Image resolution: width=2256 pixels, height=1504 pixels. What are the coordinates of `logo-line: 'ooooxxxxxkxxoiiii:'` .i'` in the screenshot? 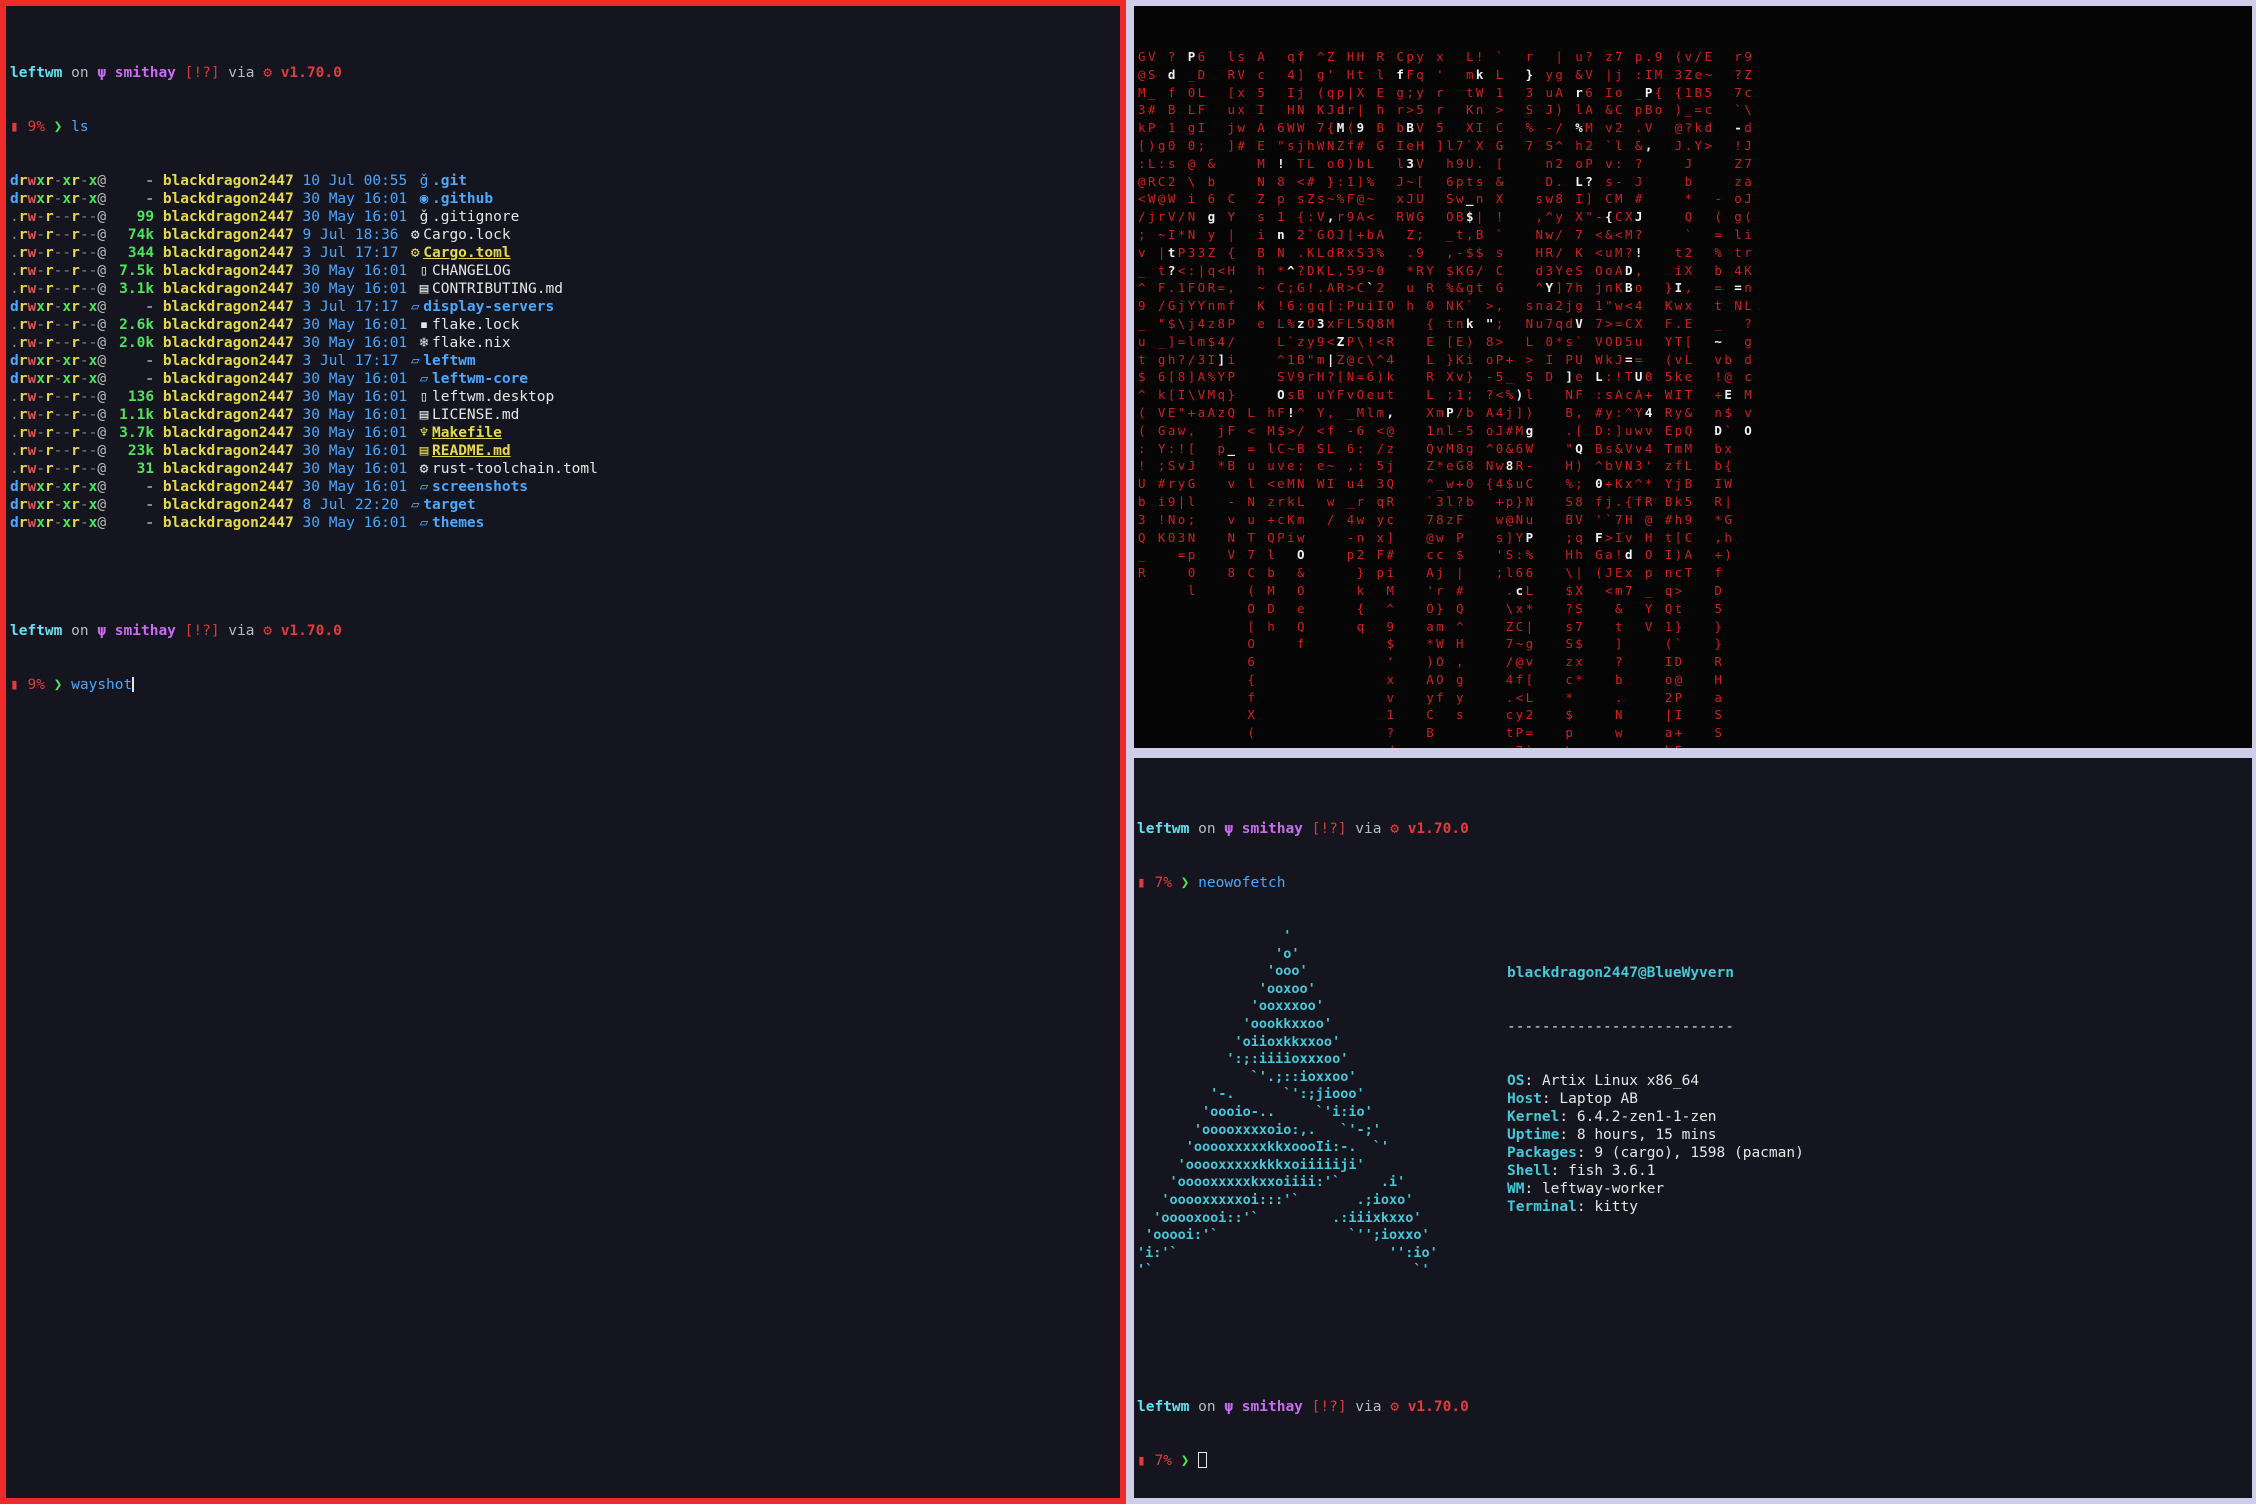 It's located at (1271, 1182).